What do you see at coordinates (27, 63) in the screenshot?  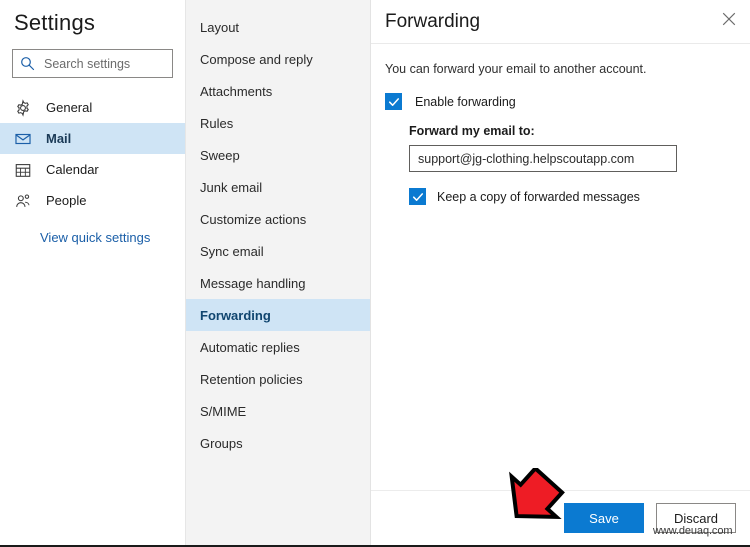 I see `search-icon` at bounding box center [27, 63].